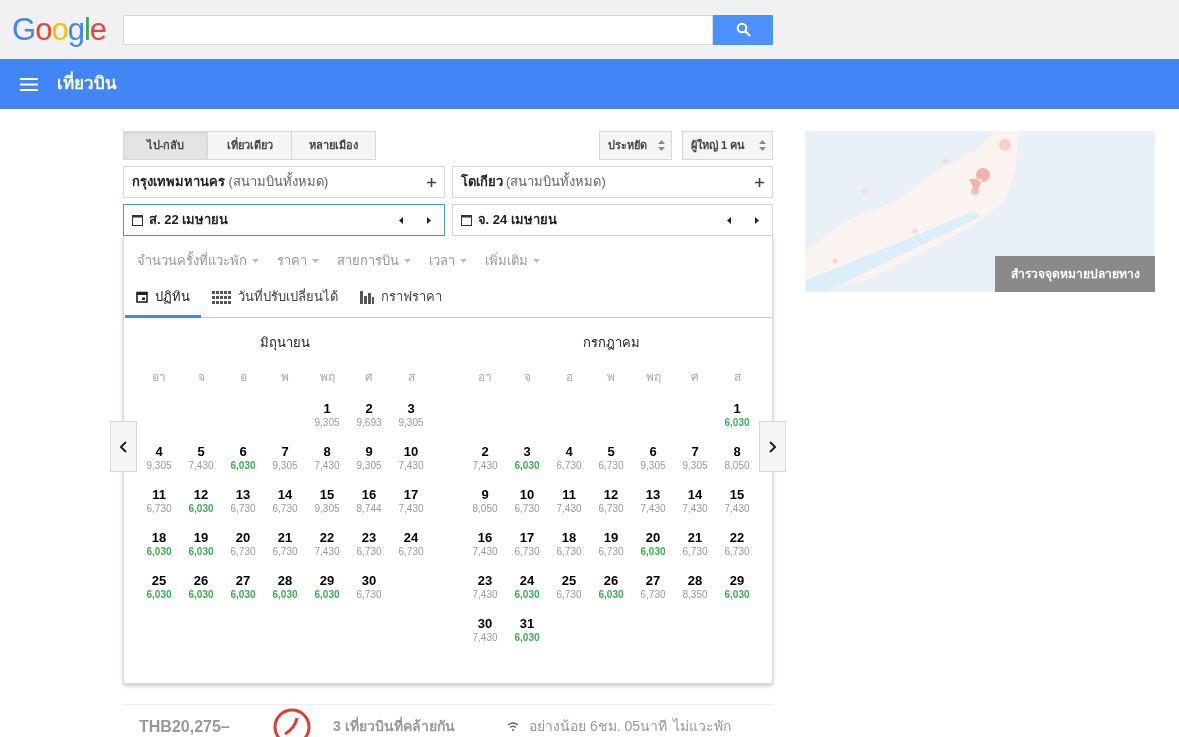 The image size is (1179, 737). Describe the element at coordinates (369, 377) in the screenshot. I see `weekday-label: ศ` at that location.